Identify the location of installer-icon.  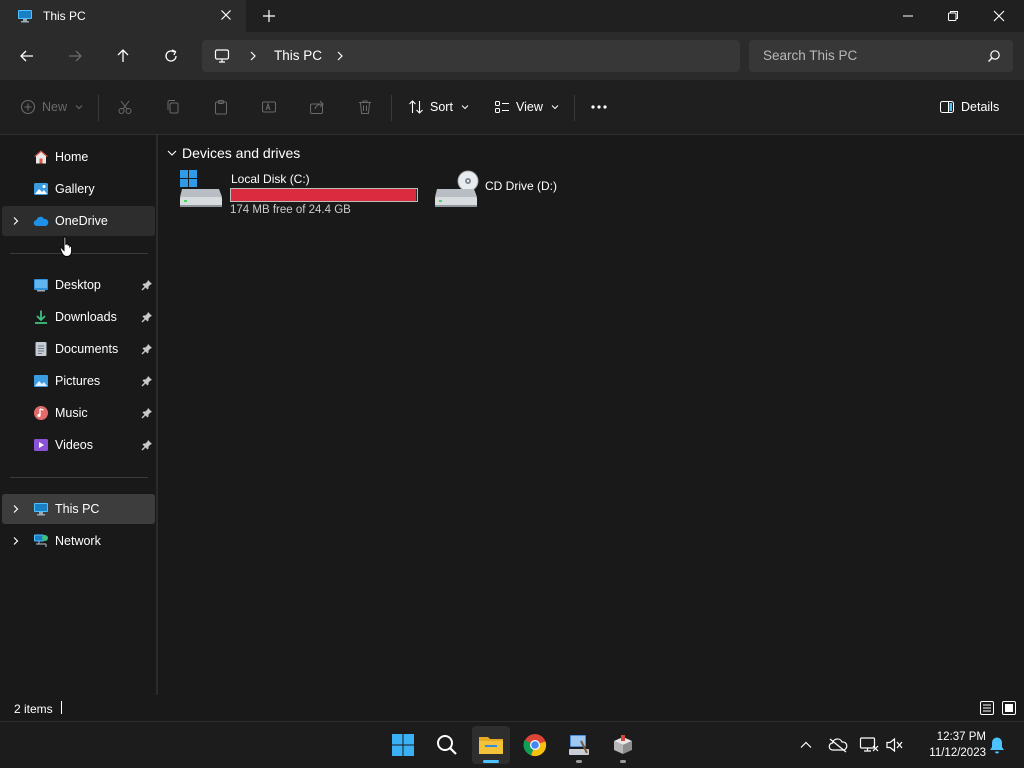
(623, 745).